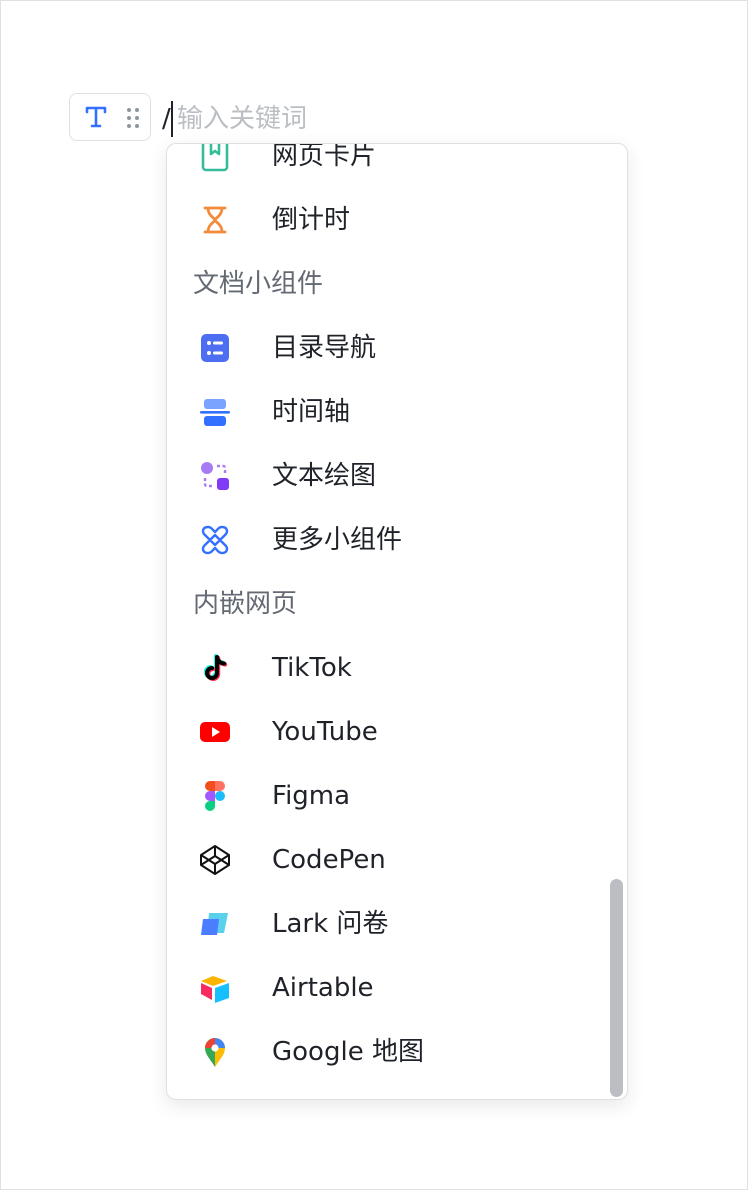  What do you see at coordinates (311, 412) in the screenshot?
I see `menu-item-label: 时间轴` at bounding box center [311, 412].